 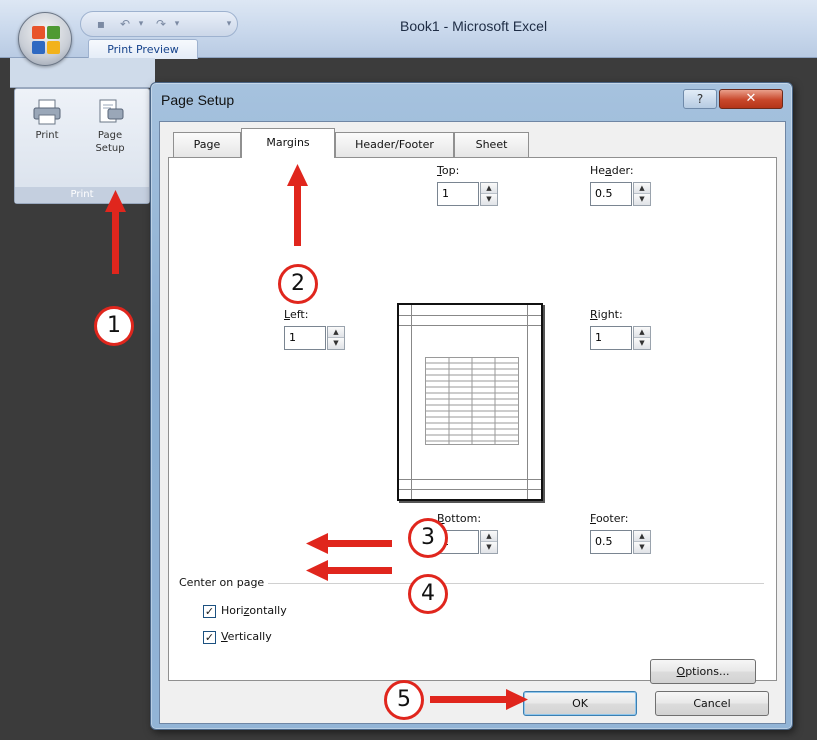 I want to click on footer-margin-input: 0.5, so click(x=611, y=542).